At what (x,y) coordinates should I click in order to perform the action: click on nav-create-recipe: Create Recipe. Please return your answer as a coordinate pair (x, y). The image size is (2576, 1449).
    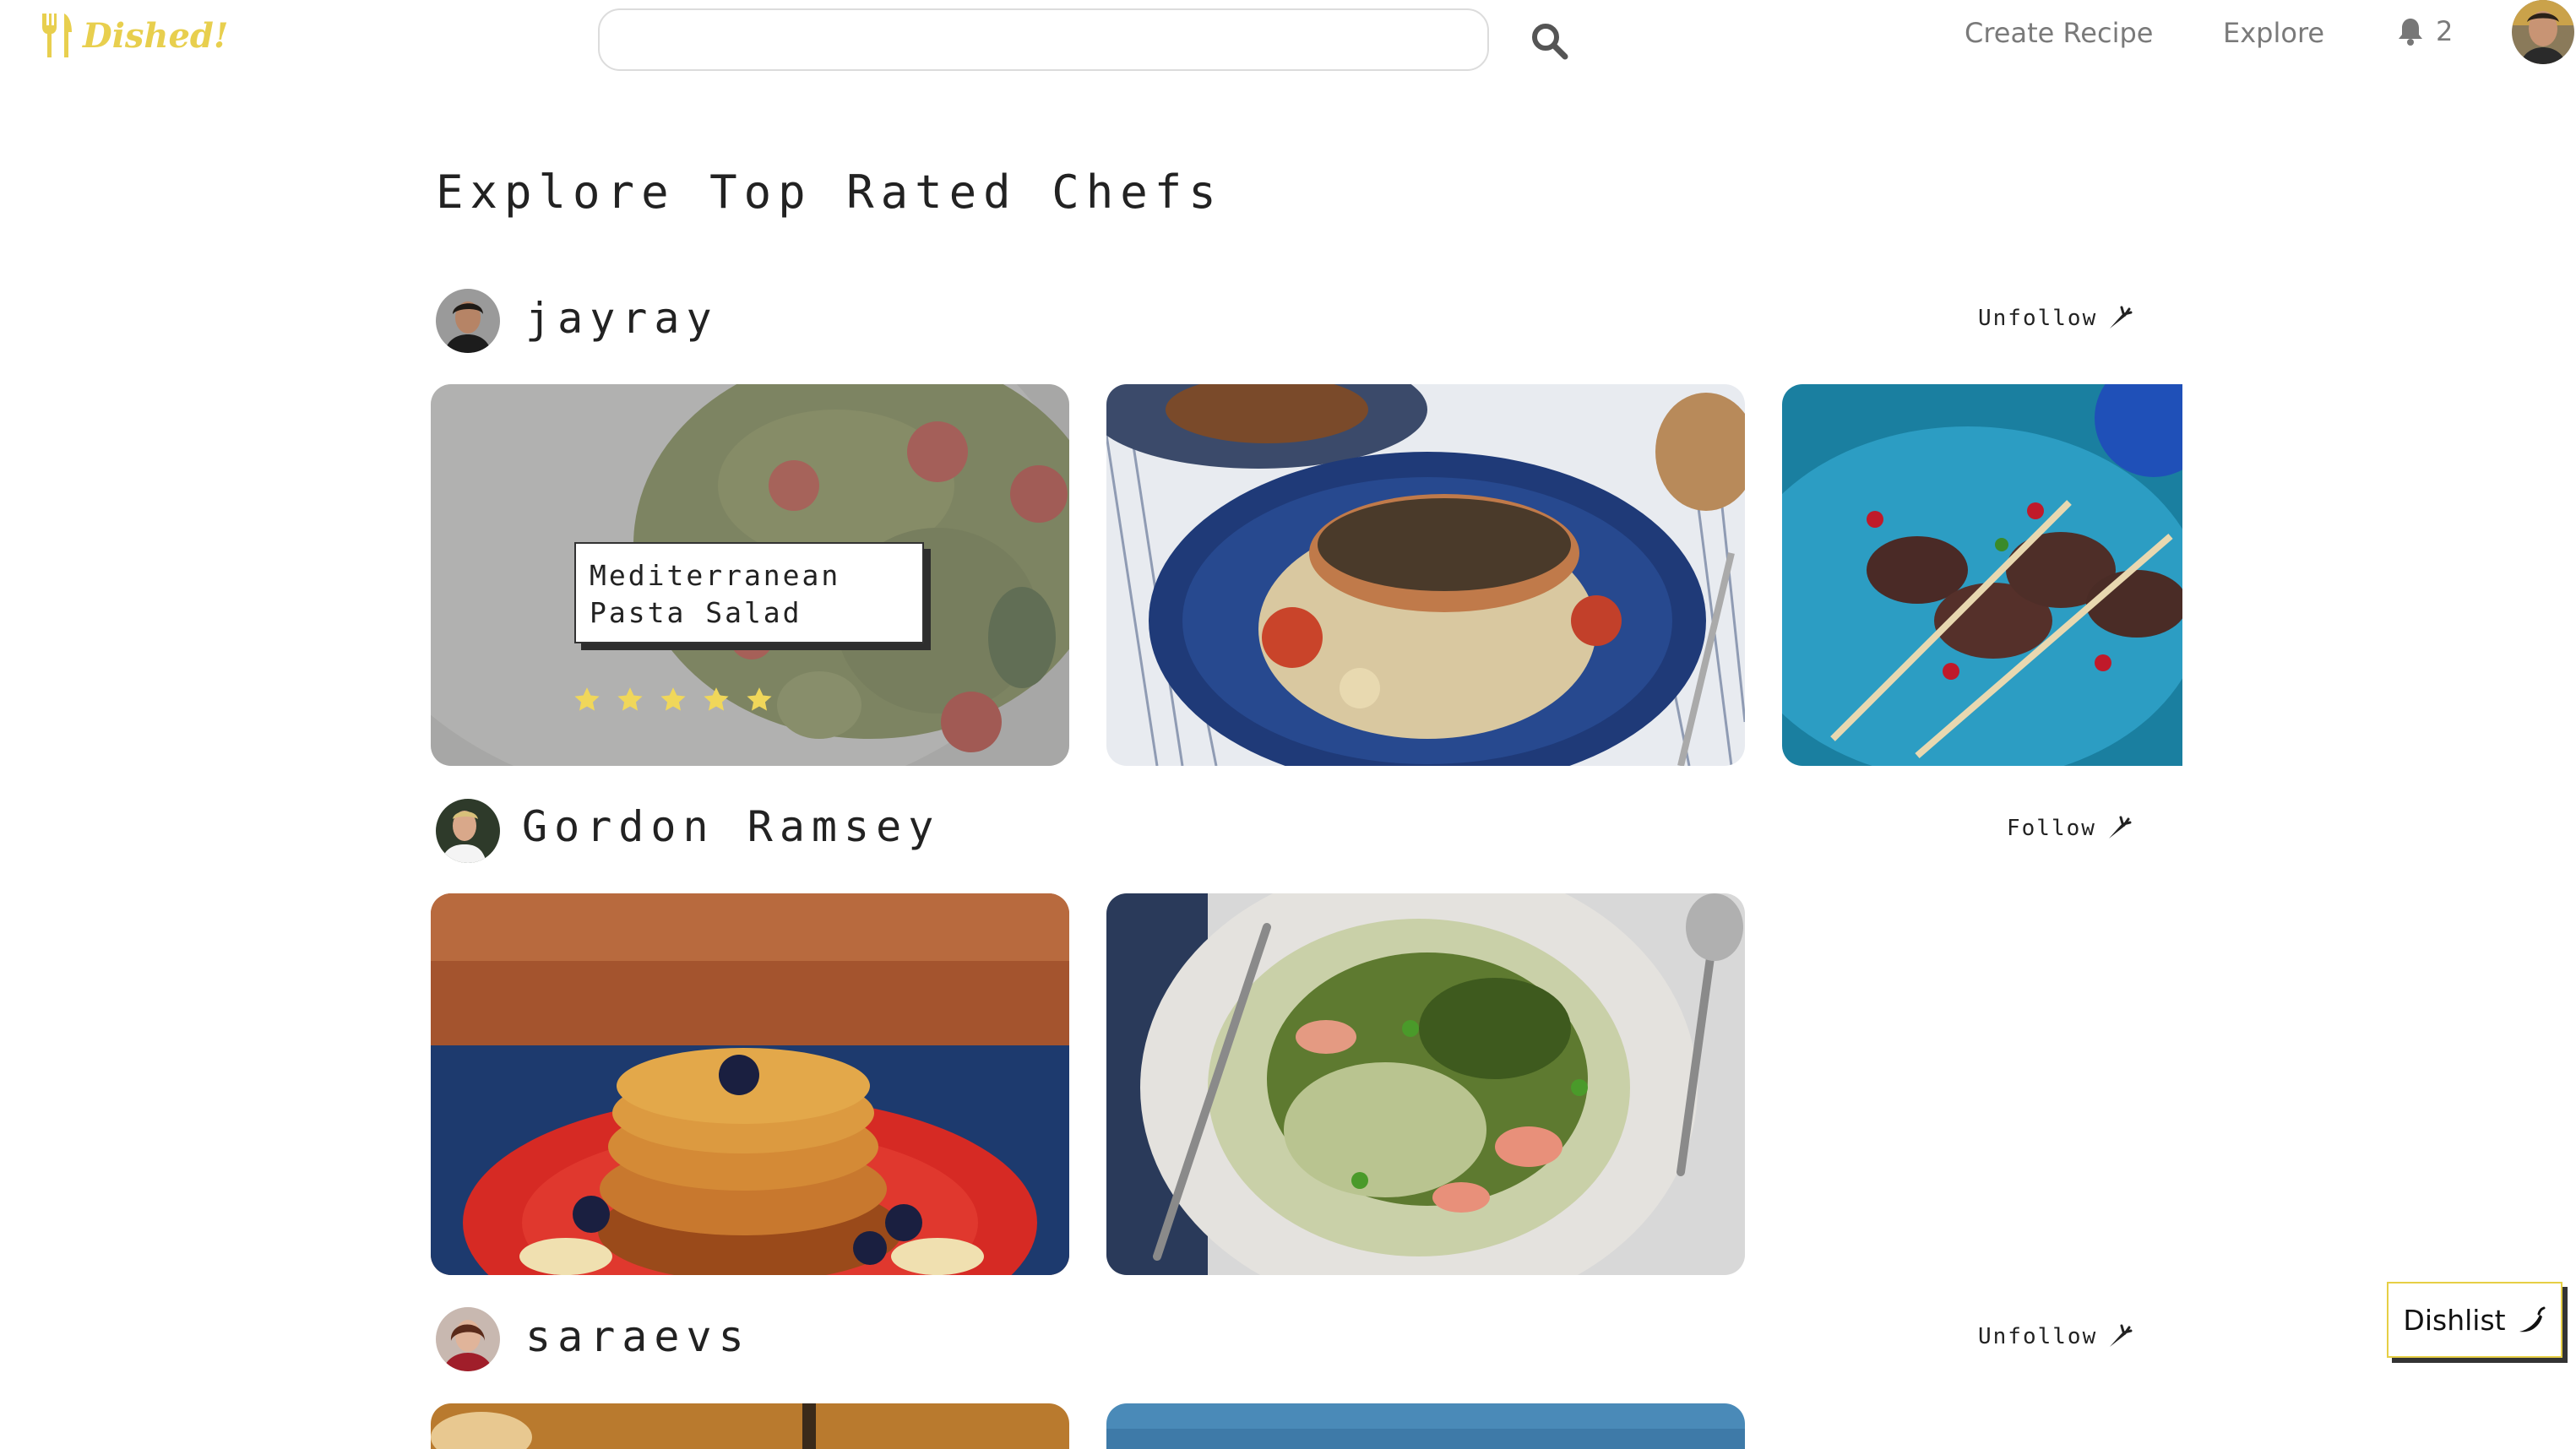
    Looking at the image, I should click on (2059, 33).